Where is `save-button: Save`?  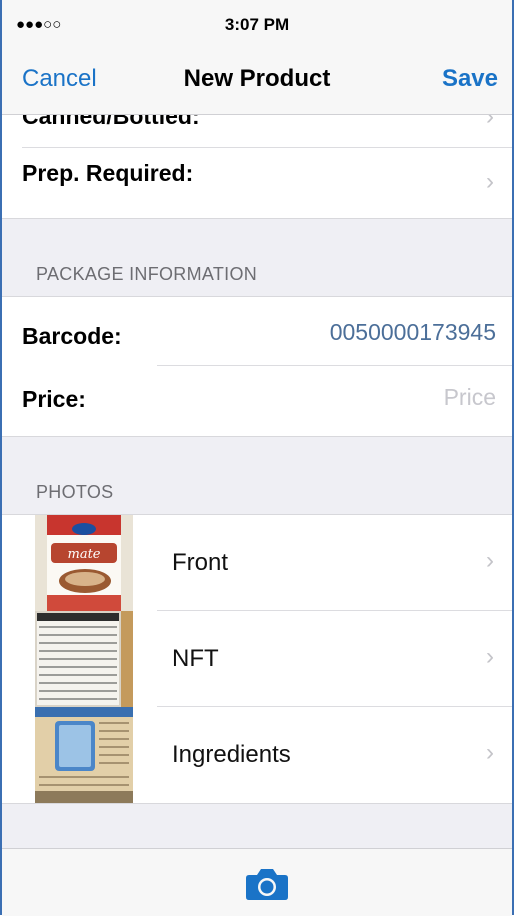
save-button: Save is located at coordinates (470, 79).